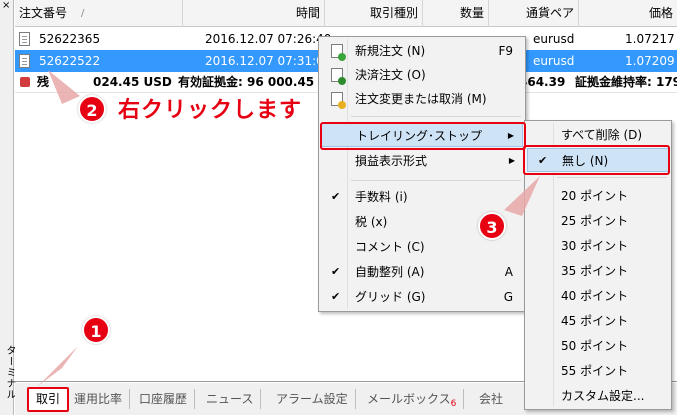 The width and height of the screenshot is (677, 415). Describe the element at coordinates (96, 330) in the screenshot. I see `step-1-callout: 1` at that location.